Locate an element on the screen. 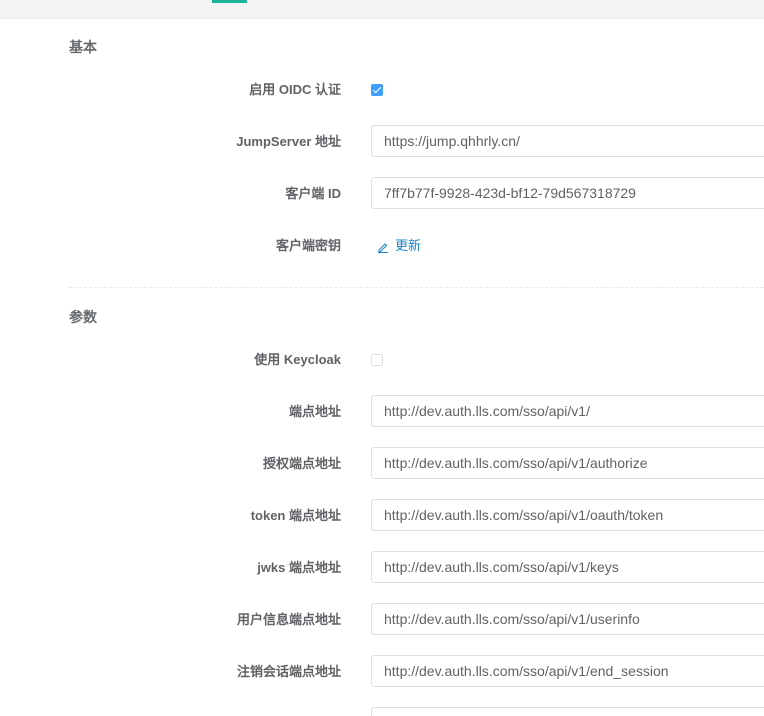  use-keycloak-checkbox is located at coordinates (377, 360).